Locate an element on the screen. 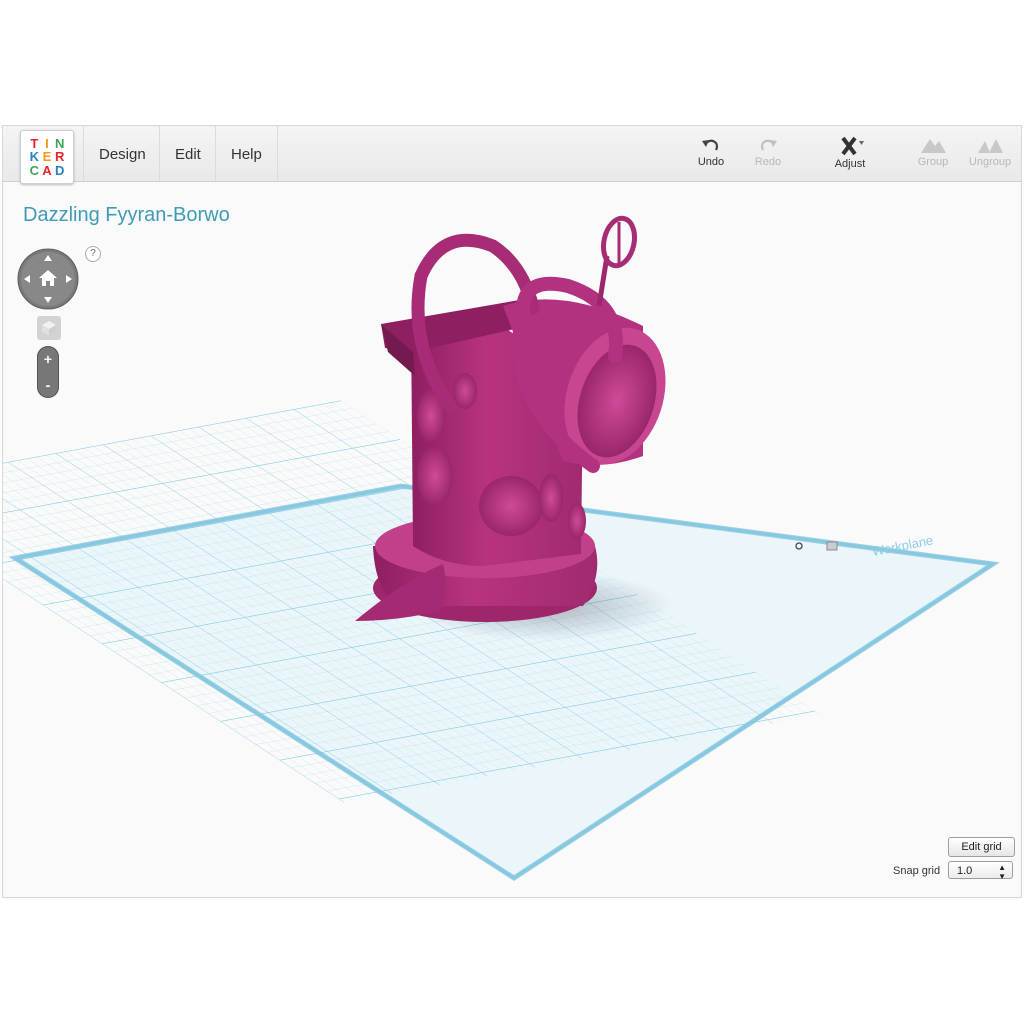 This screenshot has width=1024, height=1024. menu-design: Design is located at coordinates (122, 153).